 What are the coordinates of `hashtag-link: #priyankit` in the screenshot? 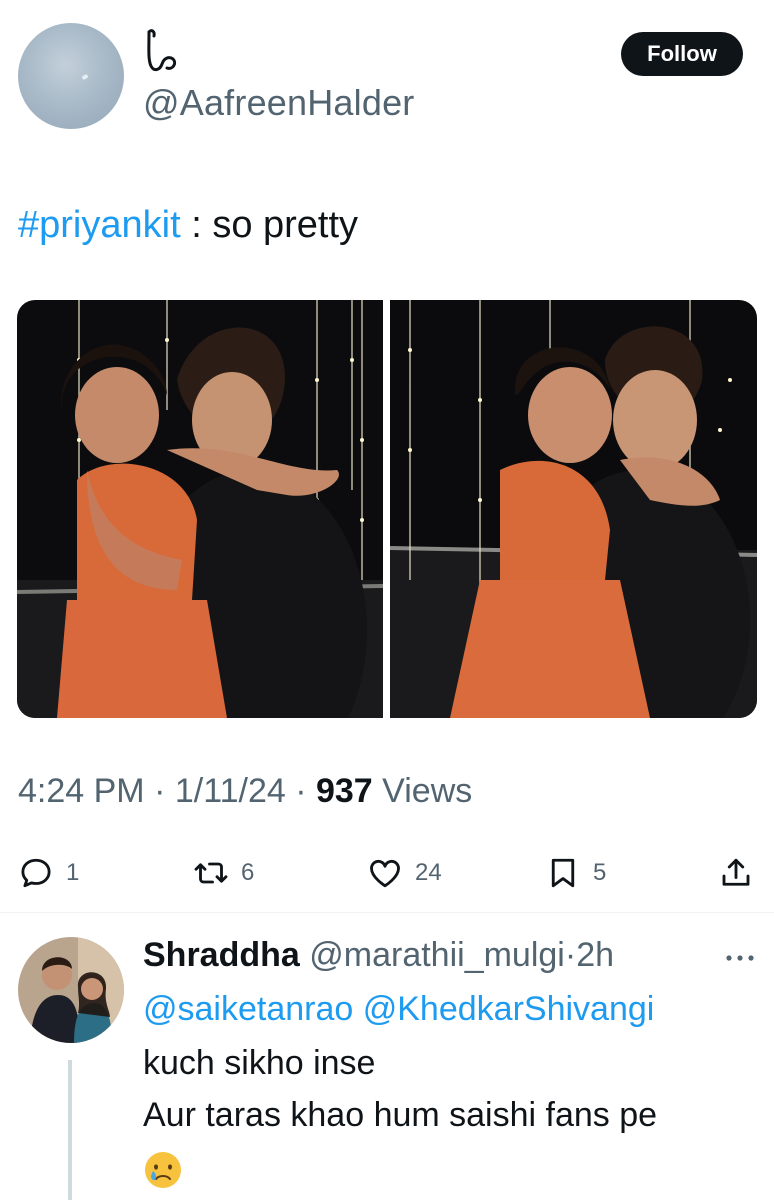 It's located at (99, 225).